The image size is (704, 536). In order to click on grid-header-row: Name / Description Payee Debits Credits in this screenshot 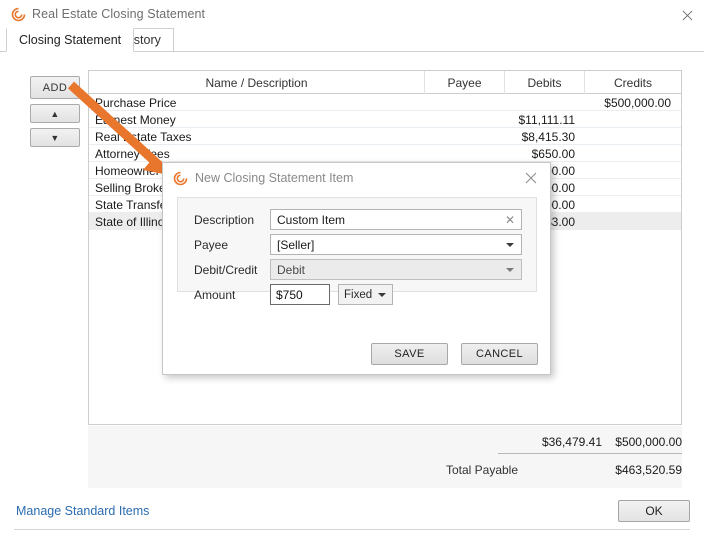, I will do `click(385, 82)`.